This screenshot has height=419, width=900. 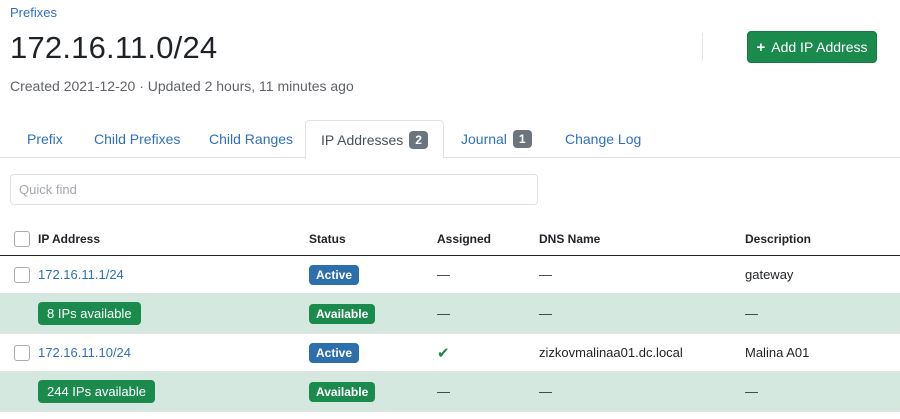 What do you see at coordinates (418, 139) in the screenshot?
I see `tab-count-badge: 2` at bounding box center [418, 139].